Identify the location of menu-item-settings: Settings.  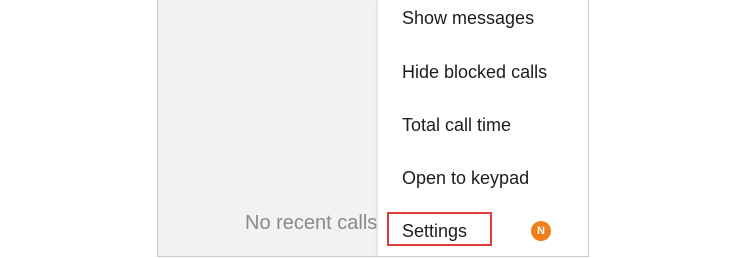
(434, 231).